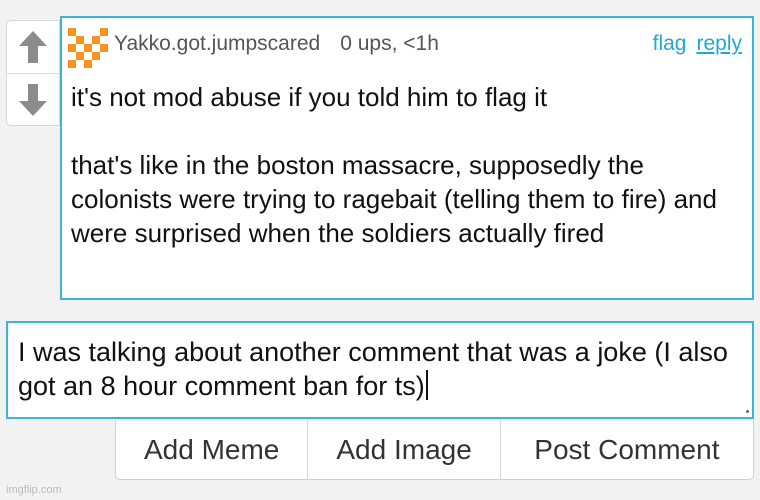 The width and height of the screenshot is (760, 500). I want to click on username-link: Yakko.got.jumpscared, so click(217, 44).